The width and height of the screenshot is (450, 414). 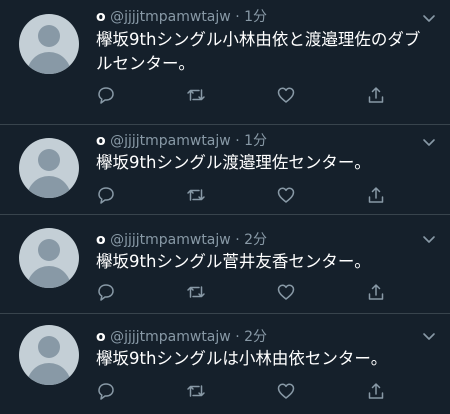 I want to click on tweet-text: 欅坂9thシングルは小林由依センター。, so click(x=242, y=358).